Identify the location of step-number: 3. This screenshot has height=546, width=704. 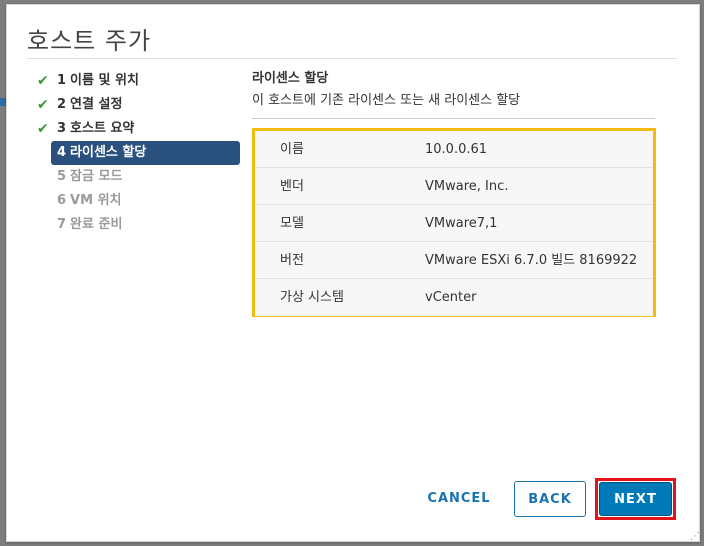
(62, 128).